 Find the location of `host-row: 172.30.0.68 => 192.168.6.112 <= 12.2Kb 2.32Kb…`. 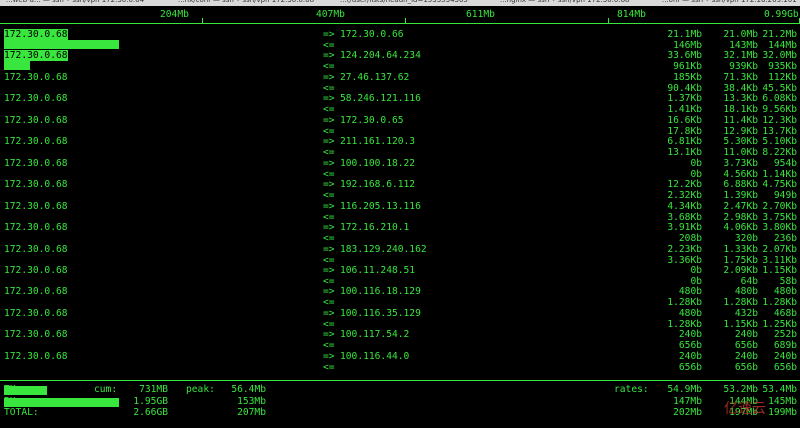

host-row: 172.30.0.68 => 192.168.6.112 <= 12.2Kb 2.32Kb… is located at coordinates (400, 190).